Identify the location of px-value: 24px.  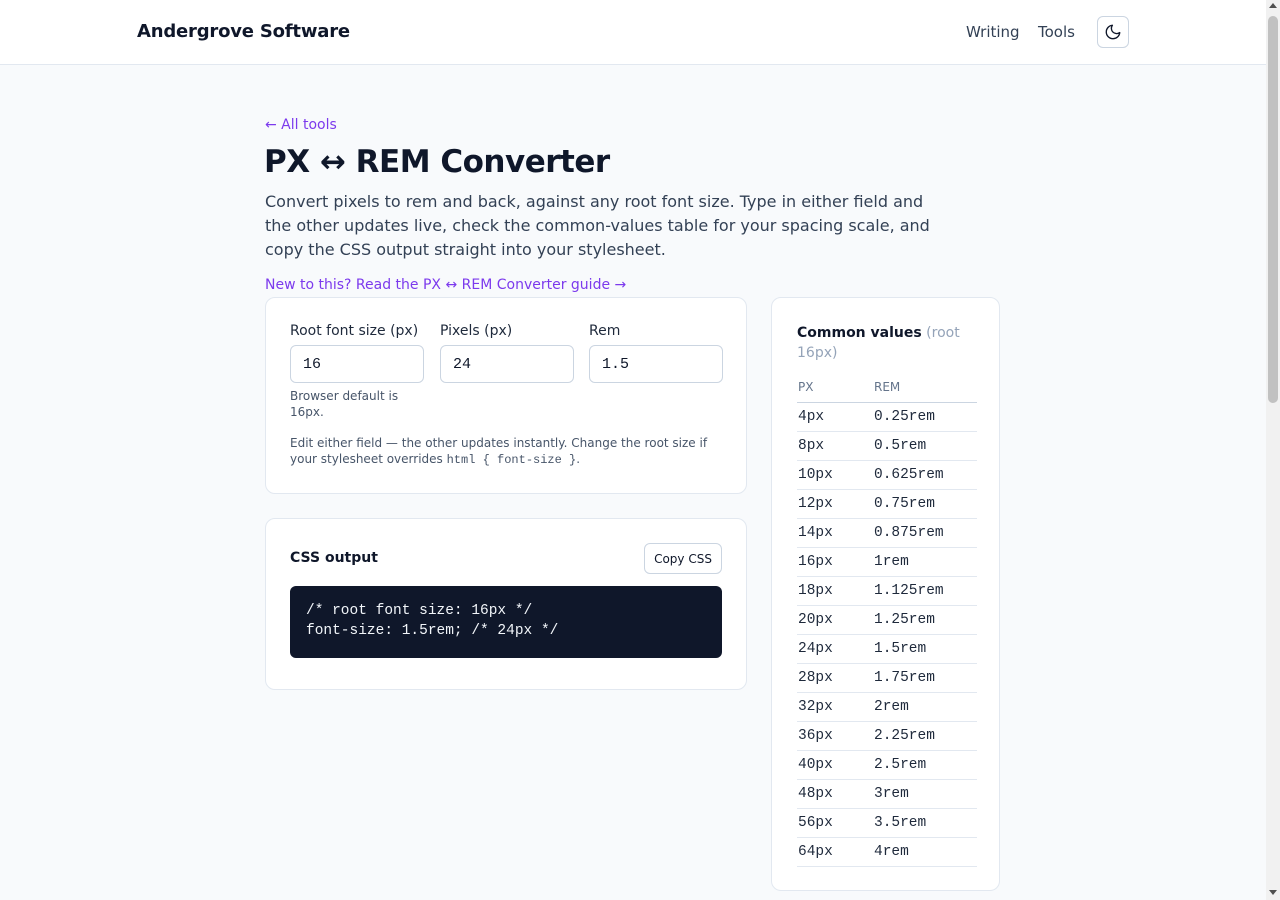
(815, 649).